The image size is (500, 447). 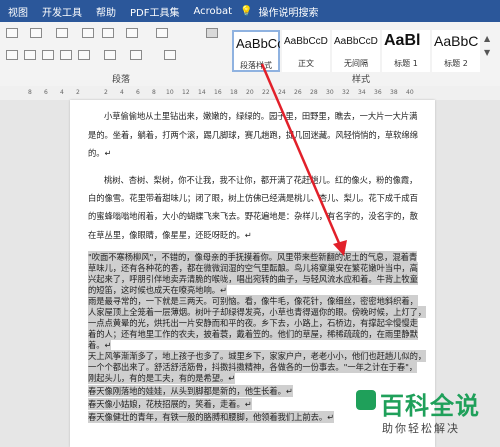 I want to click on doc-line: 的。↵, so click(x=100, y=153).